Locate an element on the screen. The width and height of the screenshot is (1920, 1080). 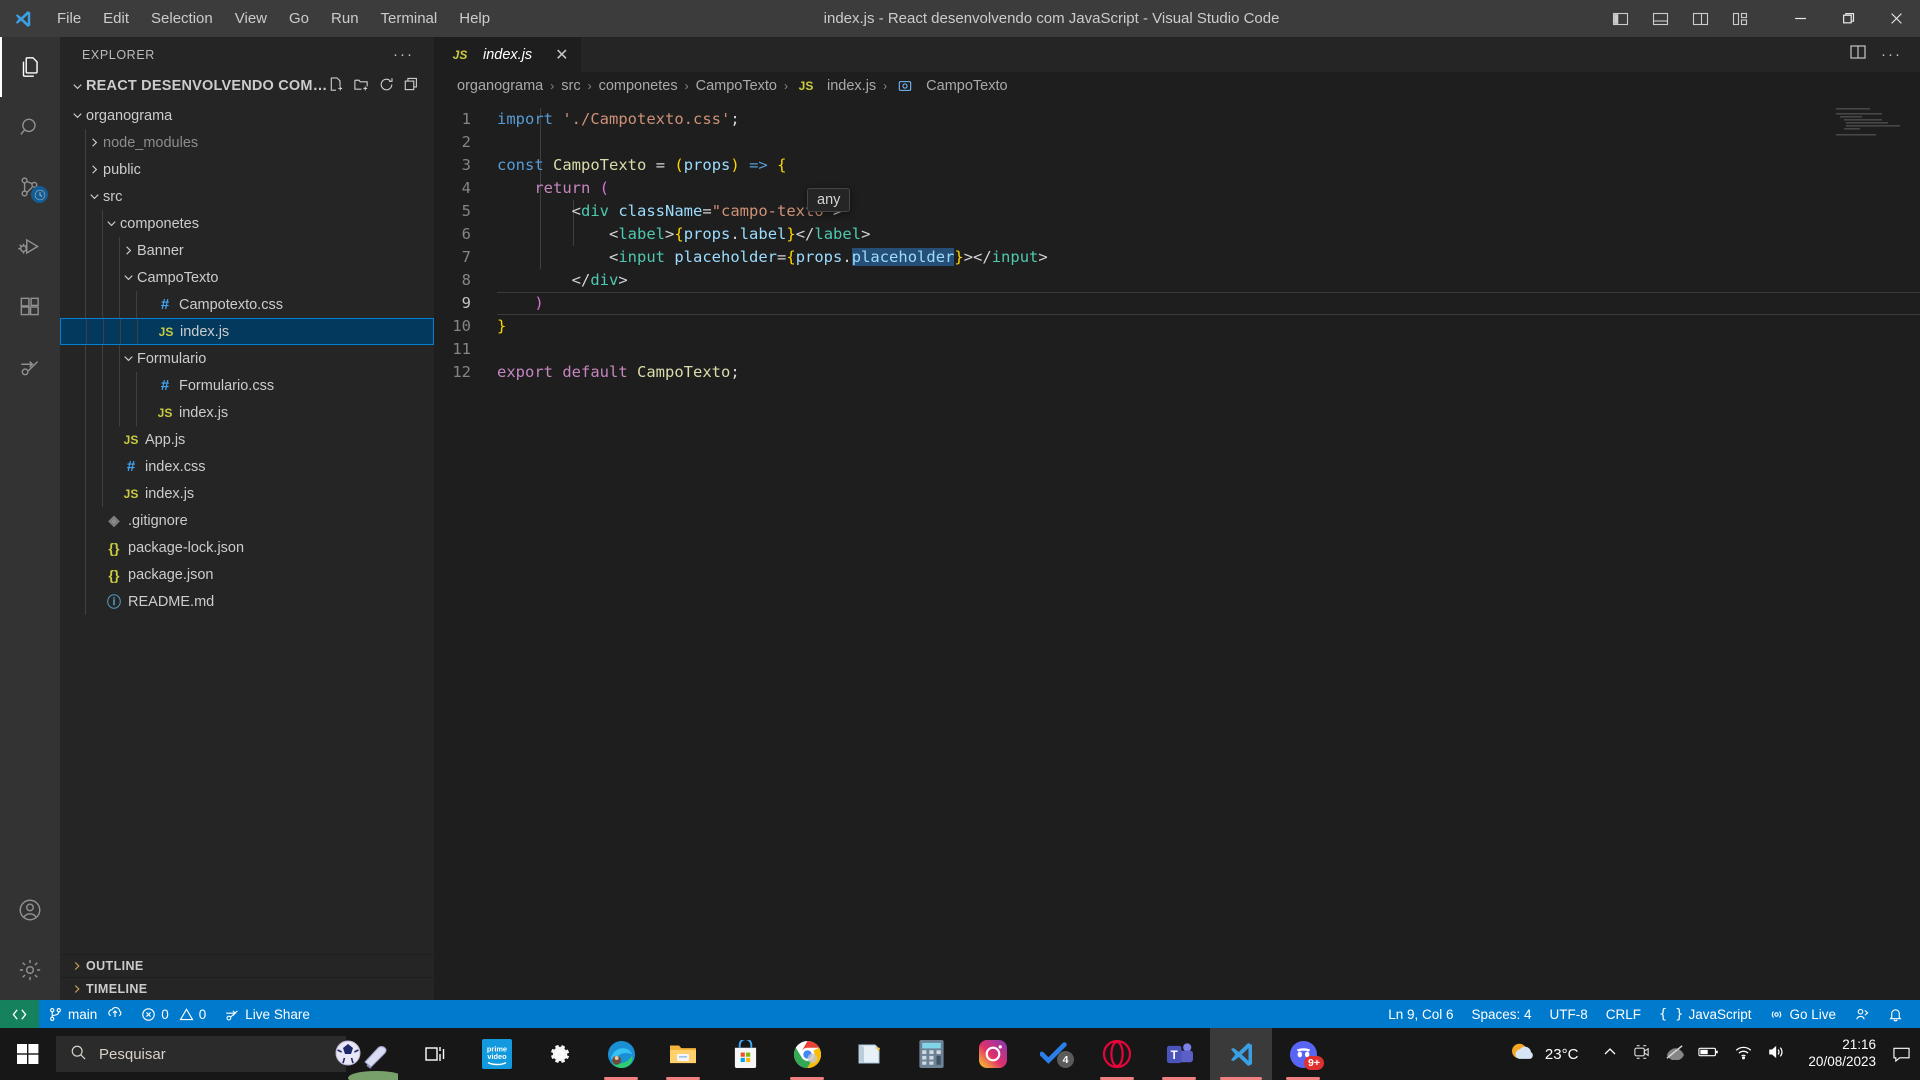
timeline-panel-header: TIMELINE is located at coordinates (247, 988).